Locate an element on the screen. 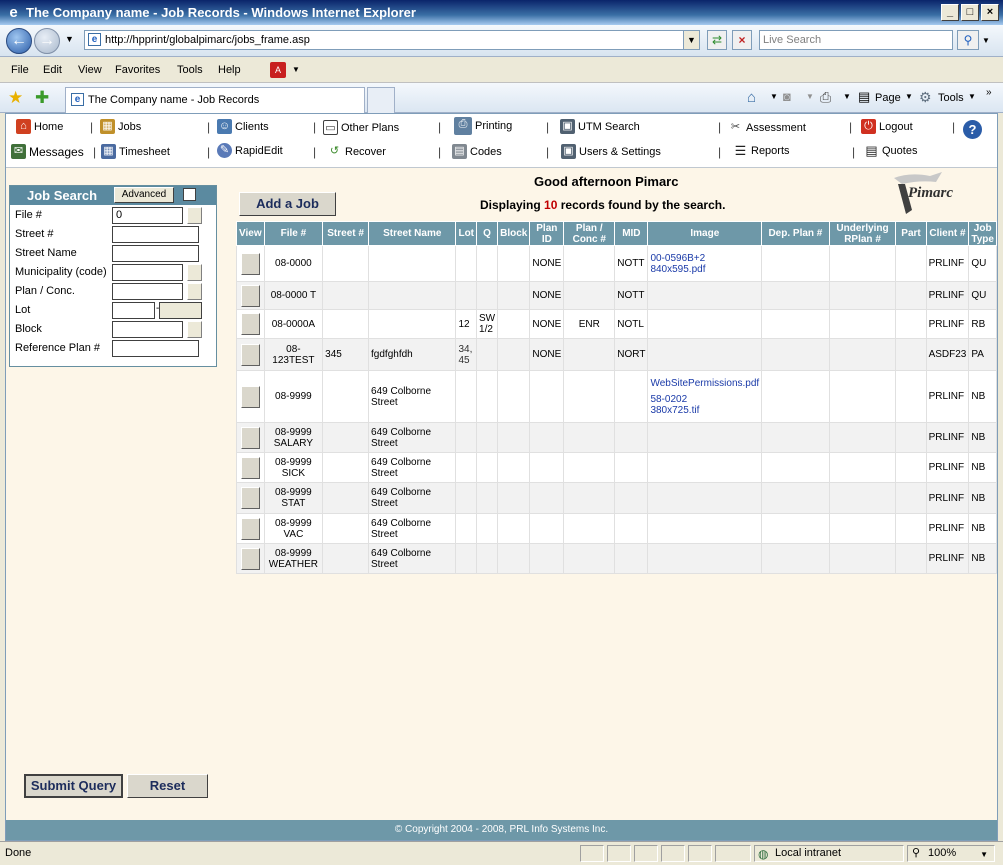 This screenshot has width=1003, height=865. street-name-input is located at coordinates (155, 253).